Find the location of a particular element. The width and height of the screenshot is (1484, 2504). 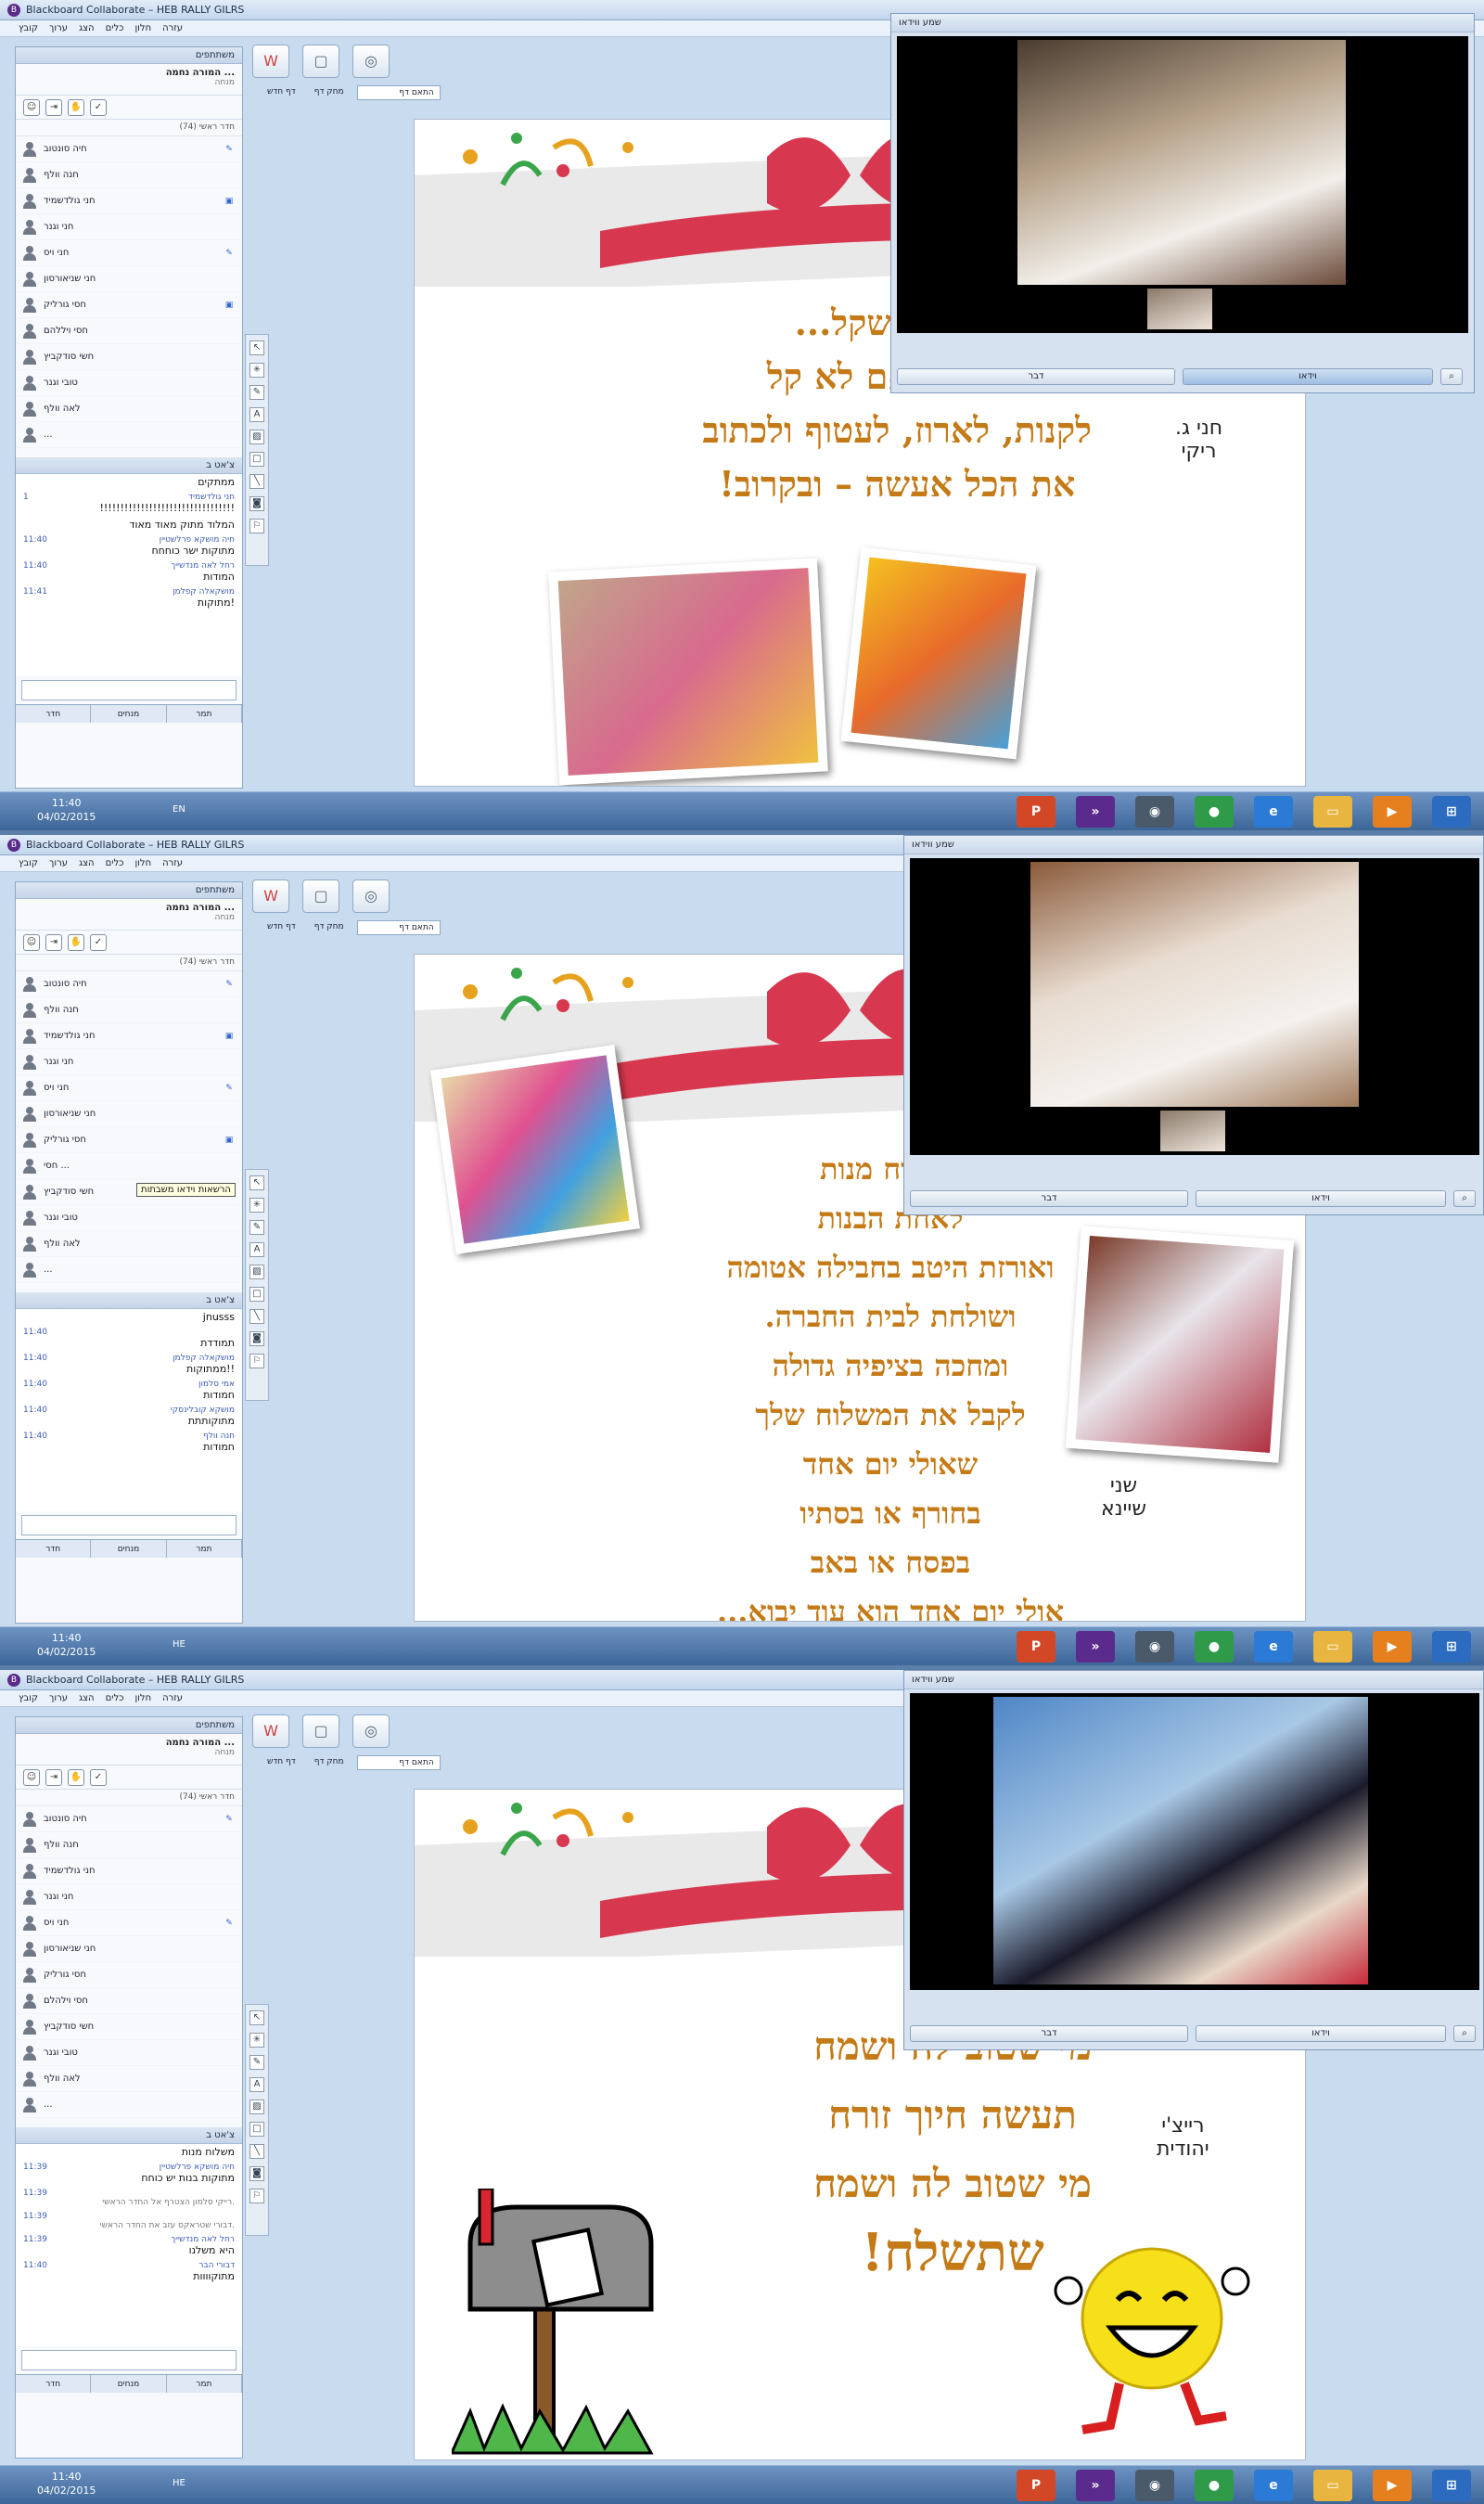

raise-hand-icon: ✋ is located at coordinates (76, 942).